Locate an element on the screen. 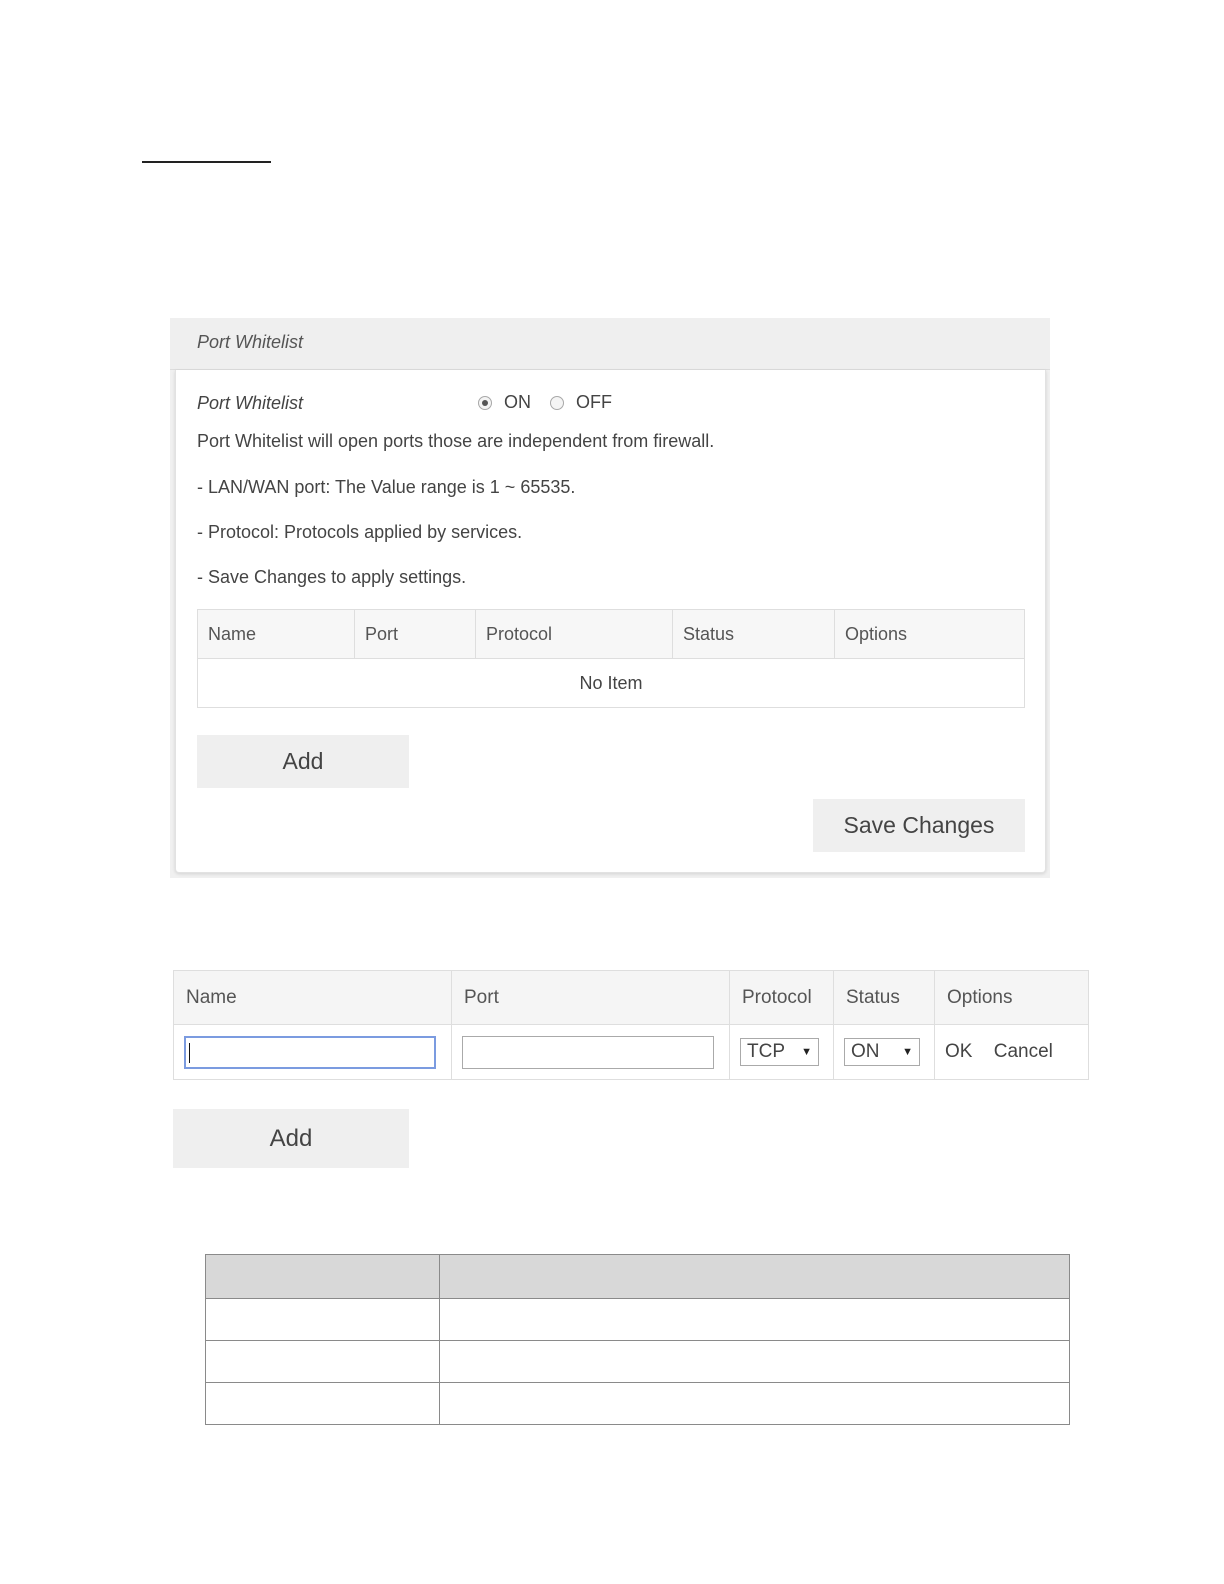 The width and height of the screenshot is (1224, 1584). panel-title: Port Whitelist is located at coordinates (250, 342).